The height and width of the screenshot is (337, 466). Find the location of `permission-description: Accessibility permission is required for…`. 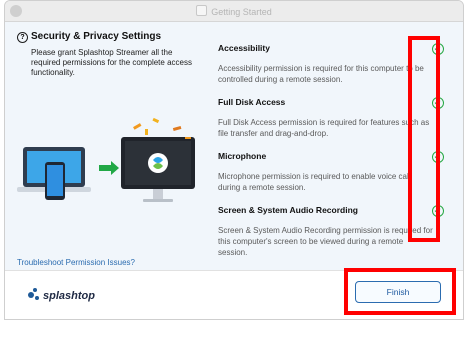

permission-description: Accessibility permission is required for… is located at coordinates (321, 74).